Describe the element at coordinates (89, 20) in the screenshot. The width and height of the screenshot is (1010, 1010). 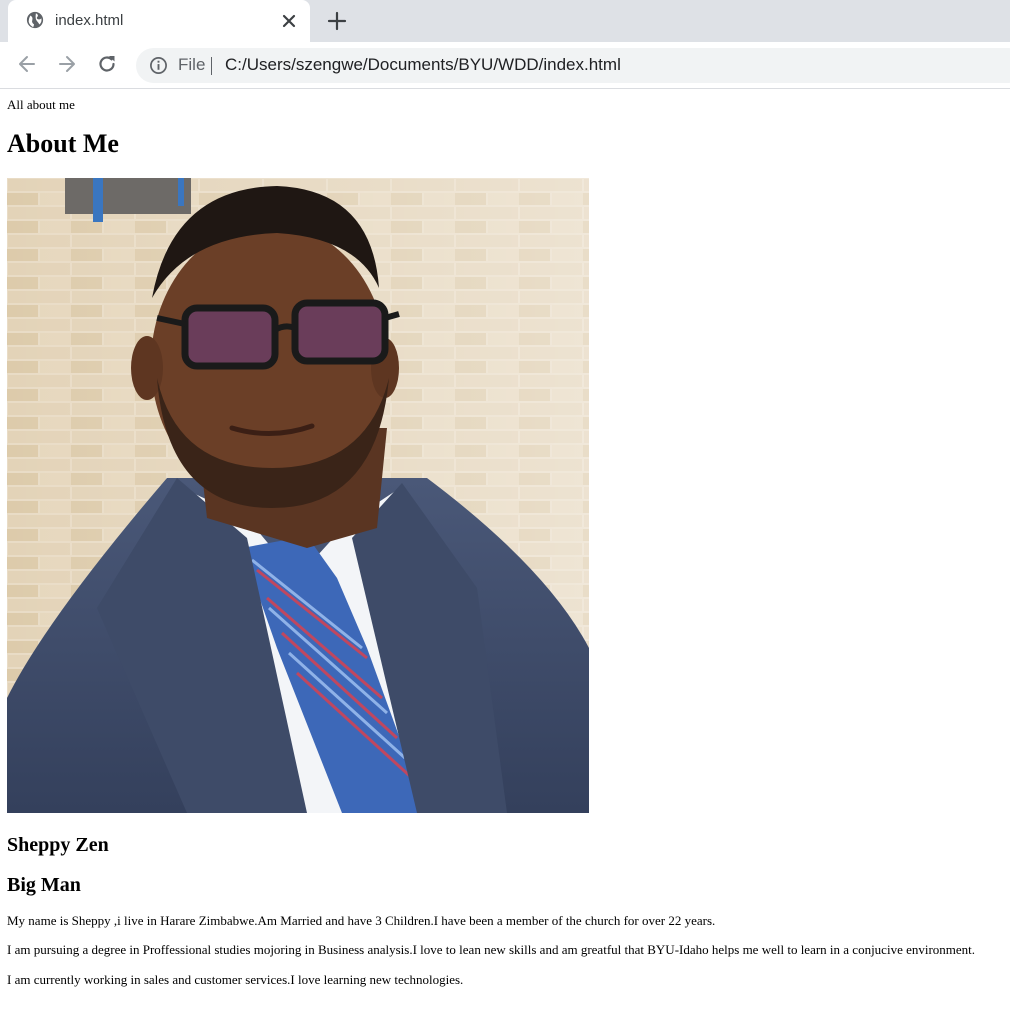
I see `tab-title: index.html` at that location.